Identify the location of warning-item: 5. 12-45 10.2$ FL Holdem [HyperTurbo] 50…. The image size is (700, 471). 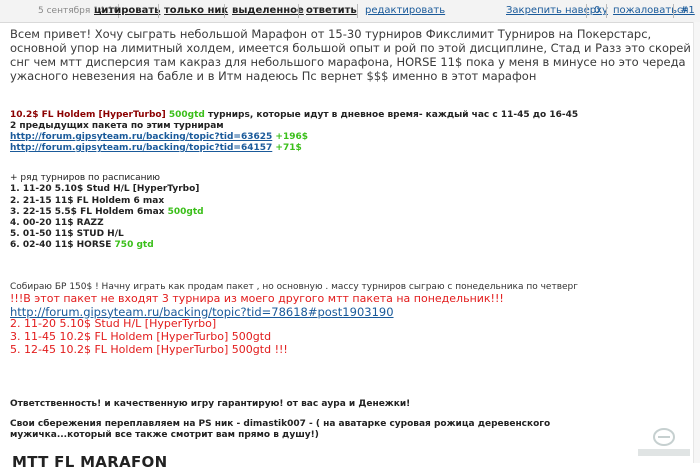
(149, 349).